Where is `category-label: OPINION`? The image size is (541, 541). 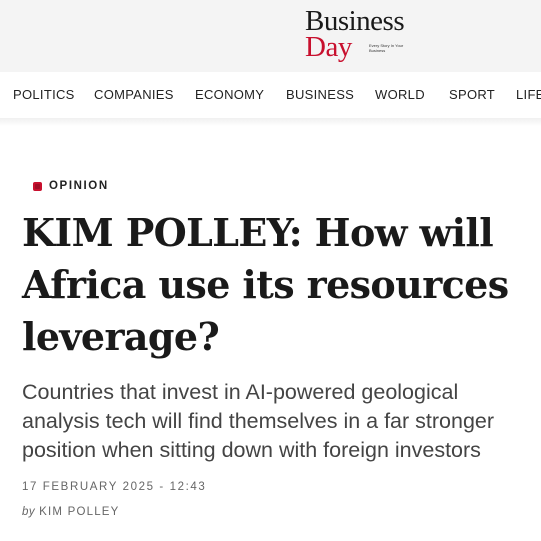
category-label: OPINION is located at coordinates (79, 186).